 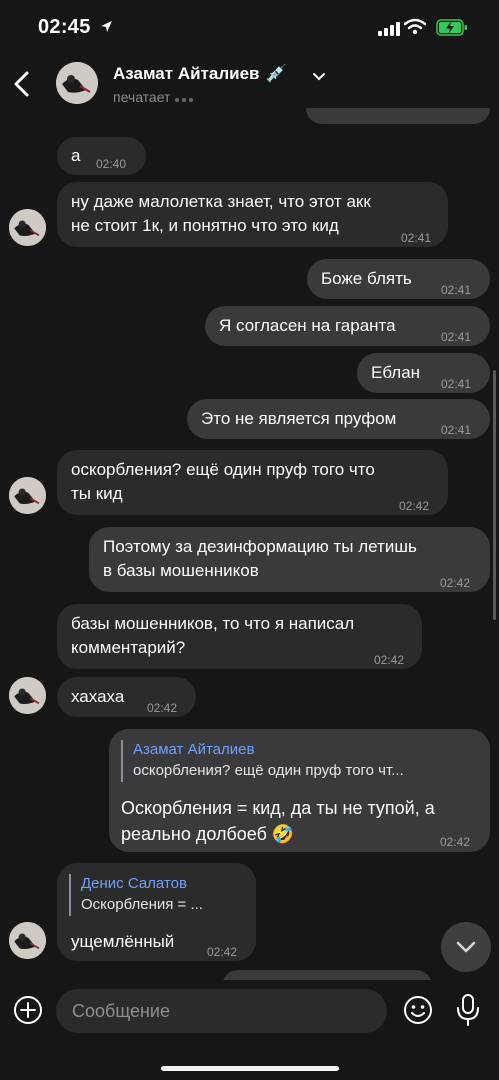 I want to click on location-arrow-icon, so click(x=106, y=26).